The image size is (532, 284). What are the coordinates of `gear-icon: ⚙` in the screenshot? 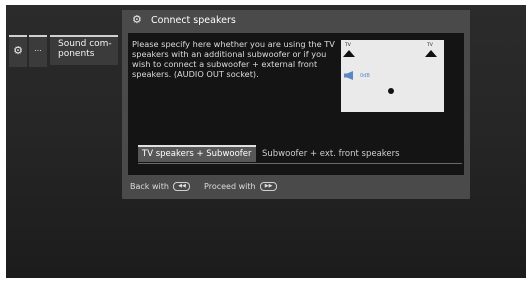 It's located at (18, 50).